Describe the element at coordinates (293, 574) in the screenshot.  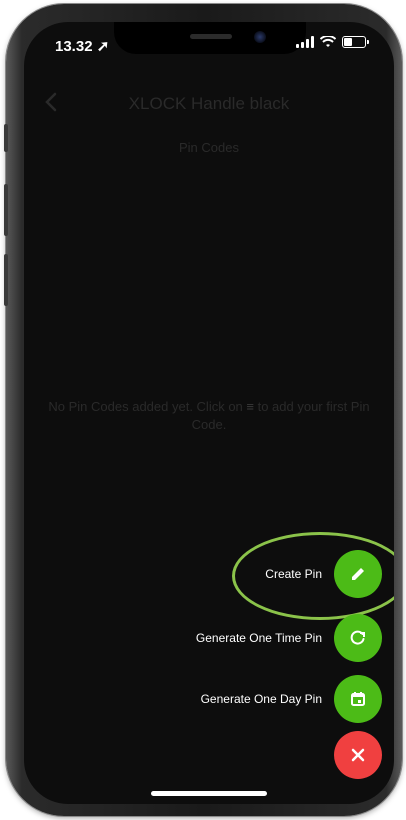
I see `create-pin-label: Create Pin` at that location.